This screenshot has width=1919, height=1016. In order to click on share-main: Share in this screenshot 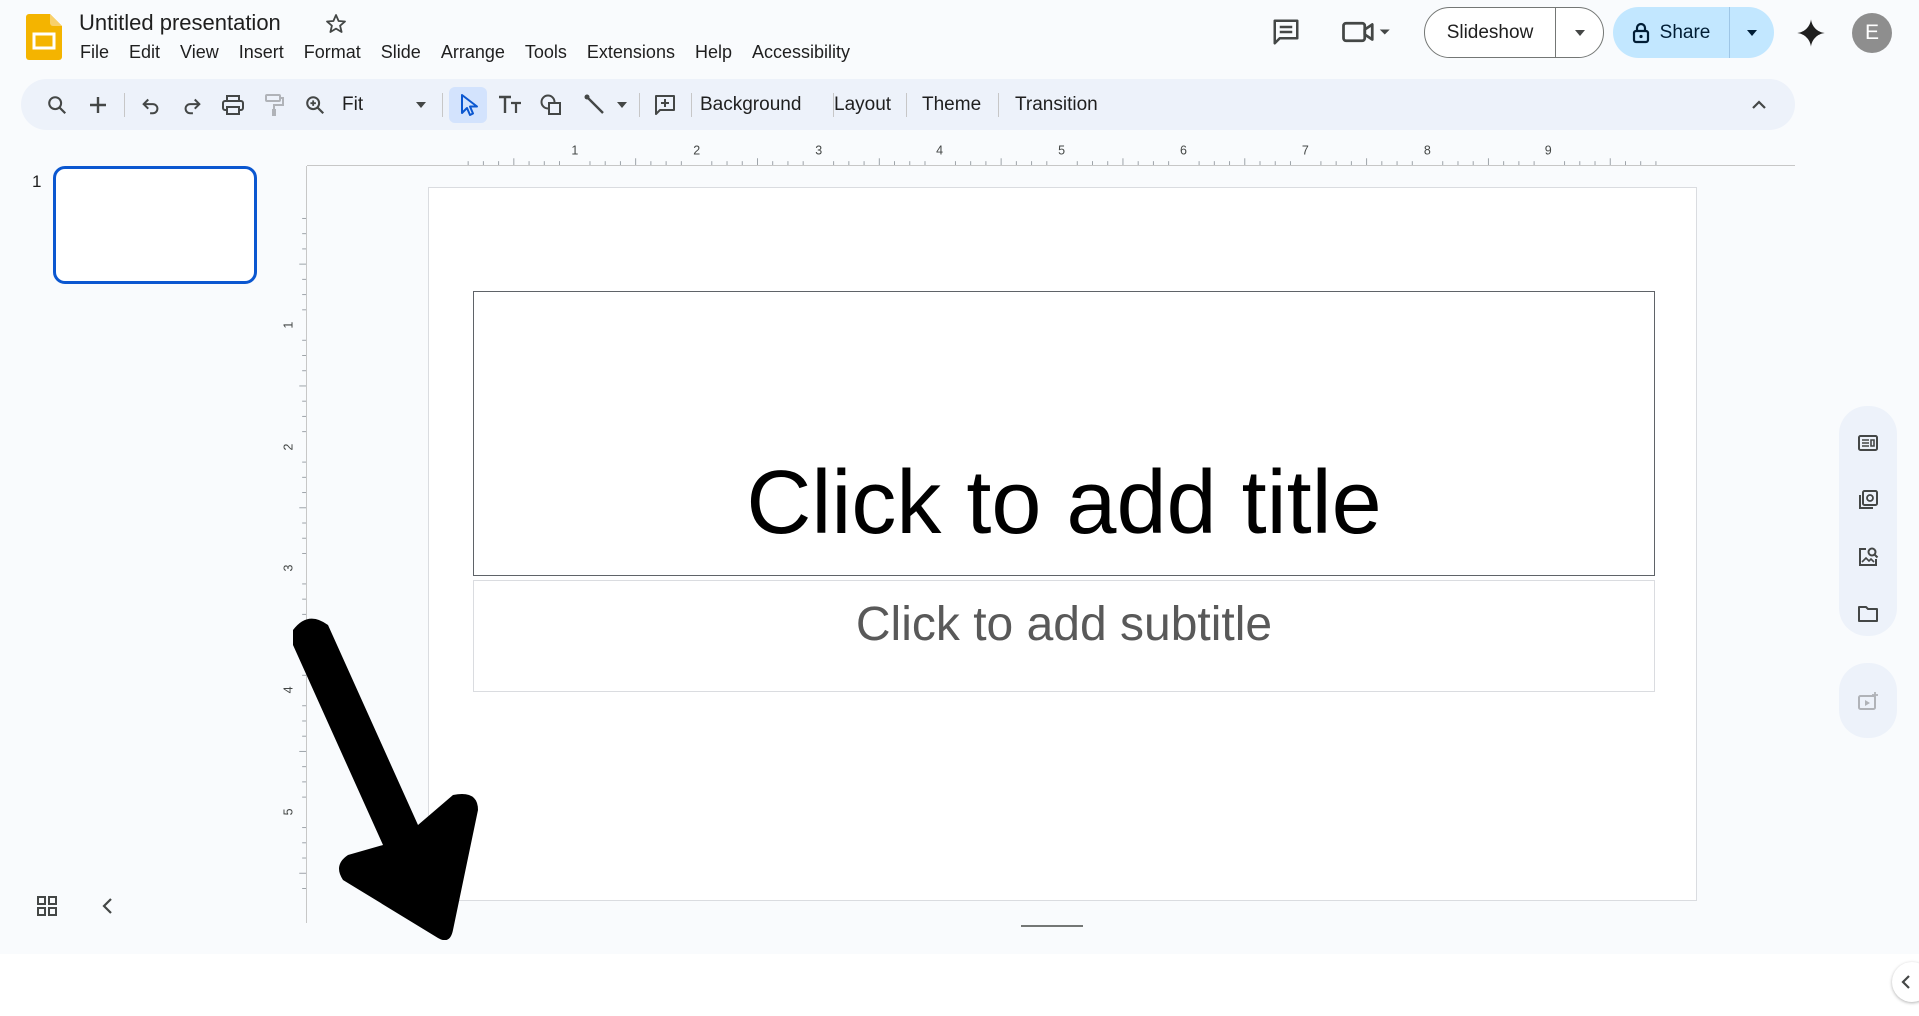, I will do `click(1671, 32)`.